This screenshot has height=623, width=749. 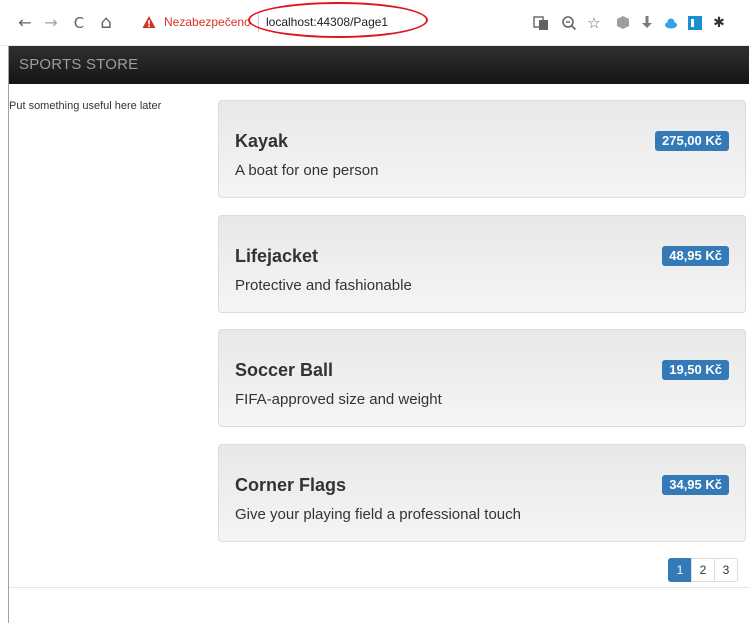 I want to click on back-icon: ←, so click(x=25, y=23).